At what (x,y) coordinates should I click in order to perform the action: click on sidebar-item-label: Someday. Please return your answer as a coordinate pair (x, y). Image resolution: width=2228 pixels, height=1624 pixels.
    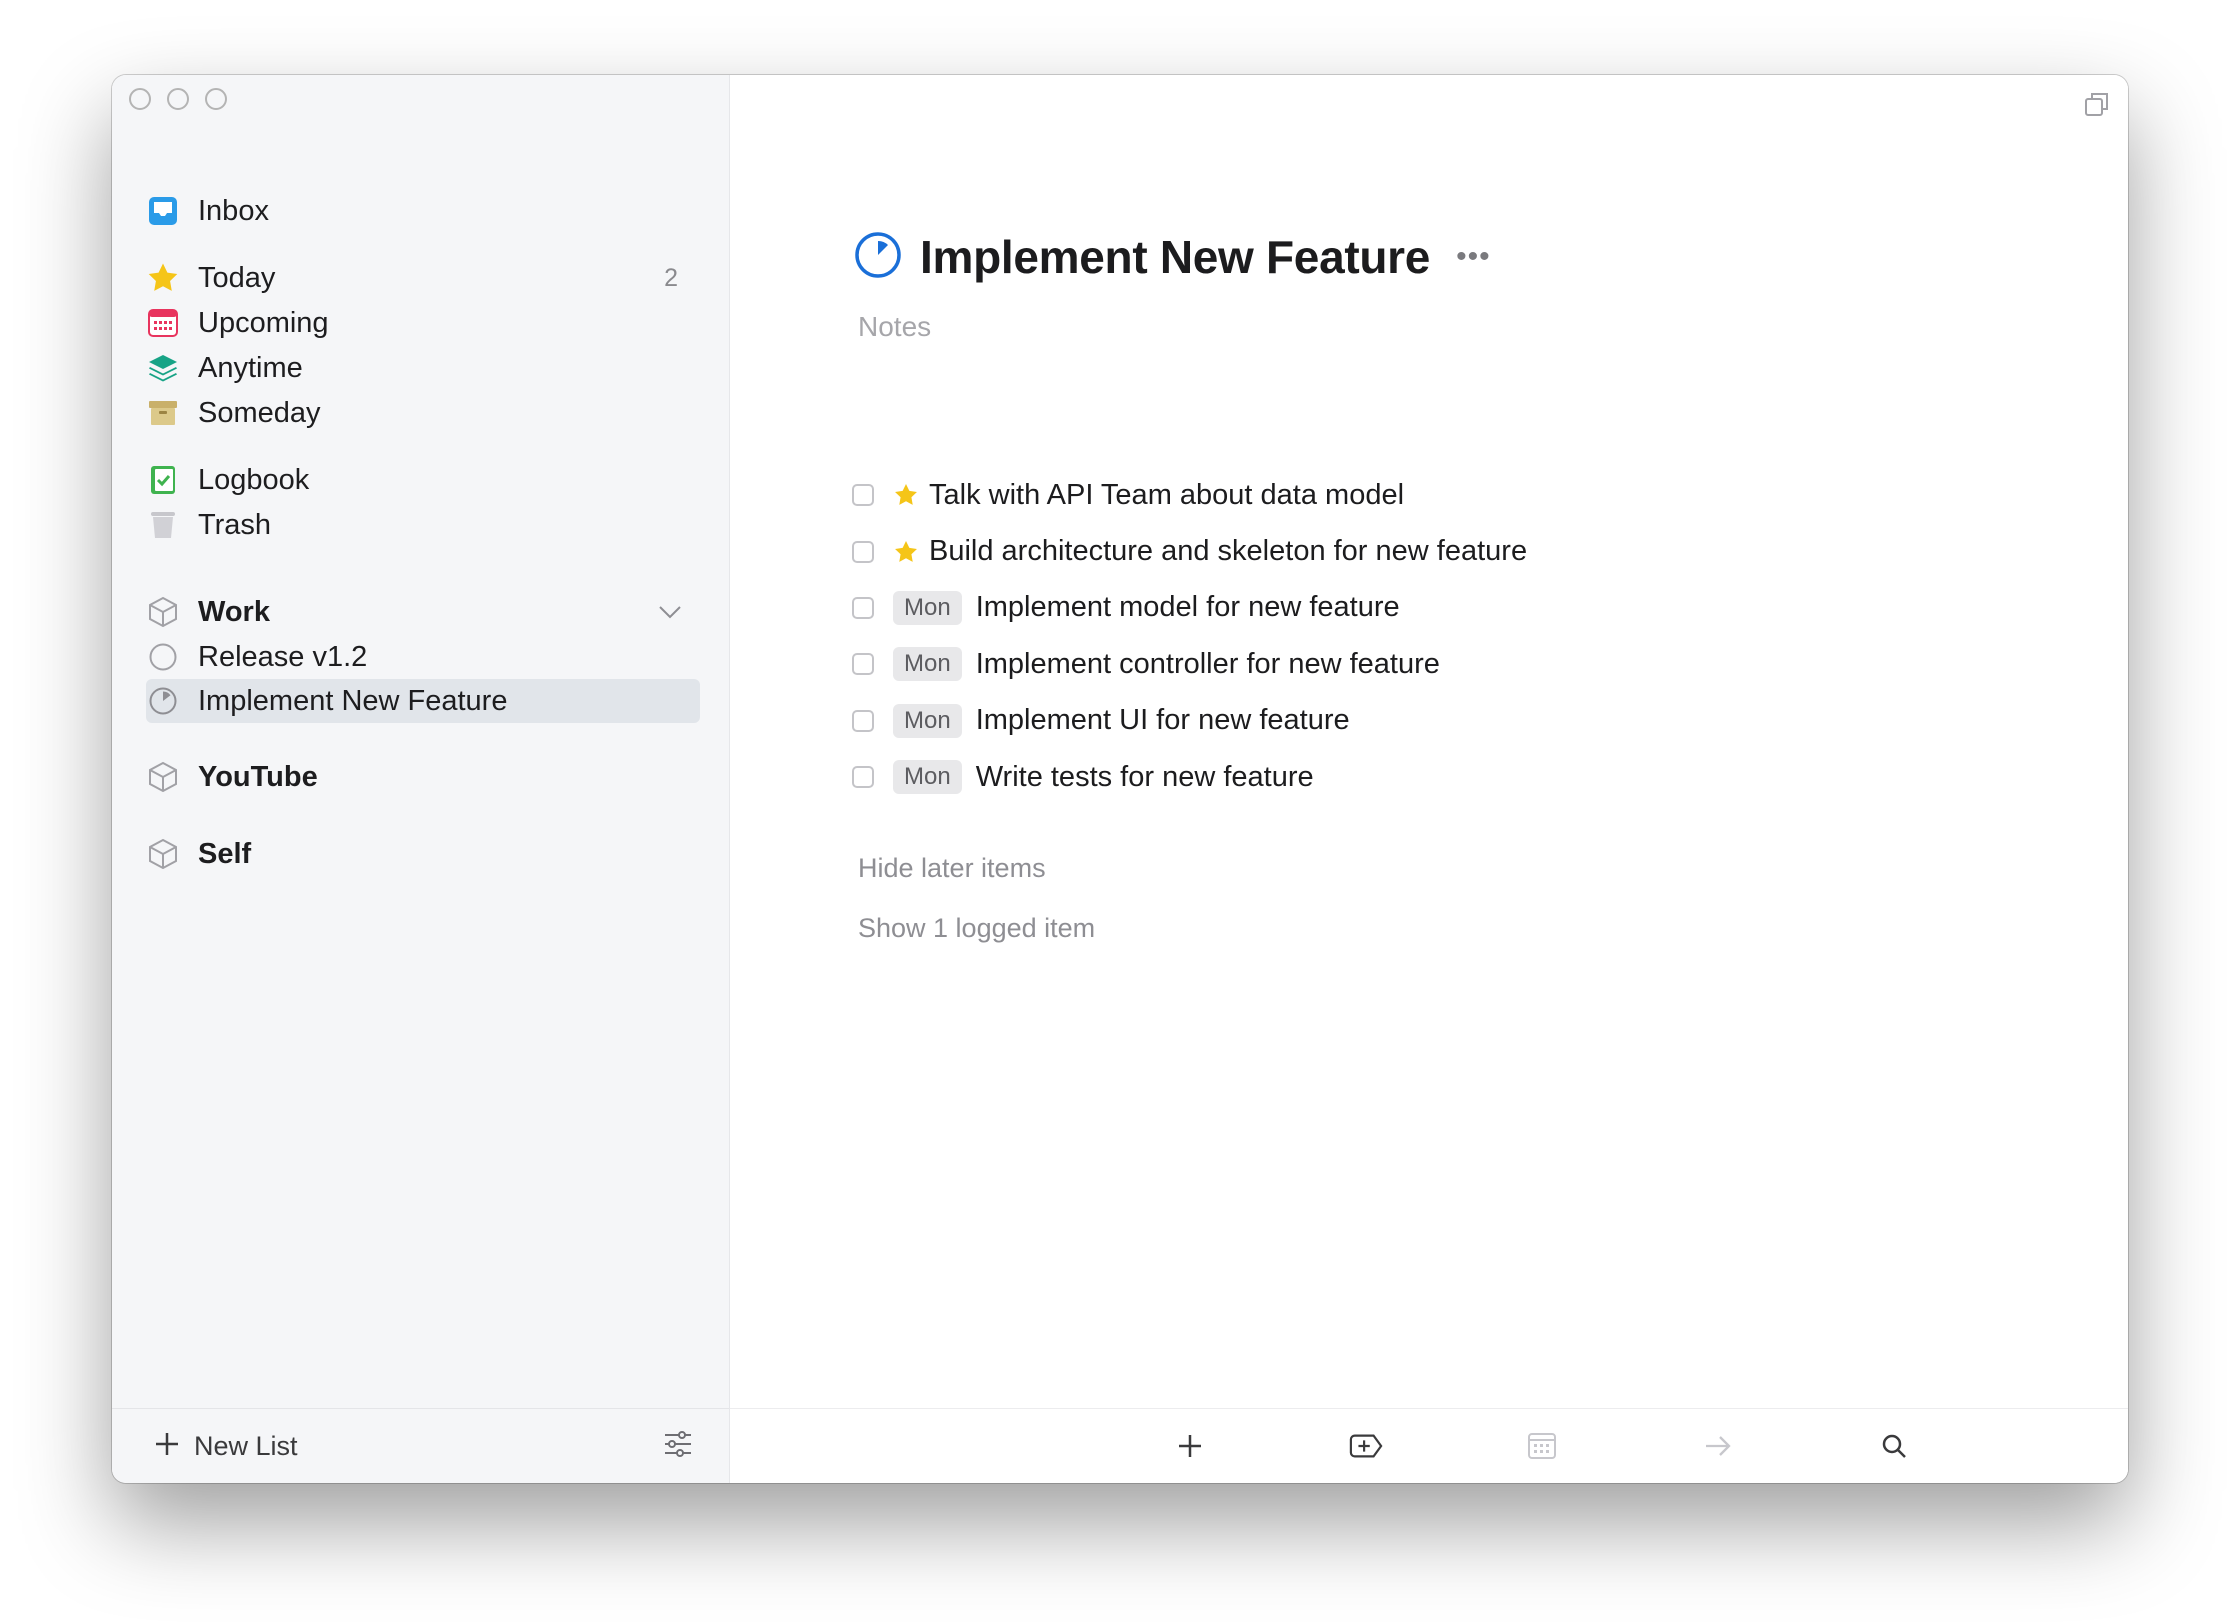
    Looking at the image, I should click on (259, 412).